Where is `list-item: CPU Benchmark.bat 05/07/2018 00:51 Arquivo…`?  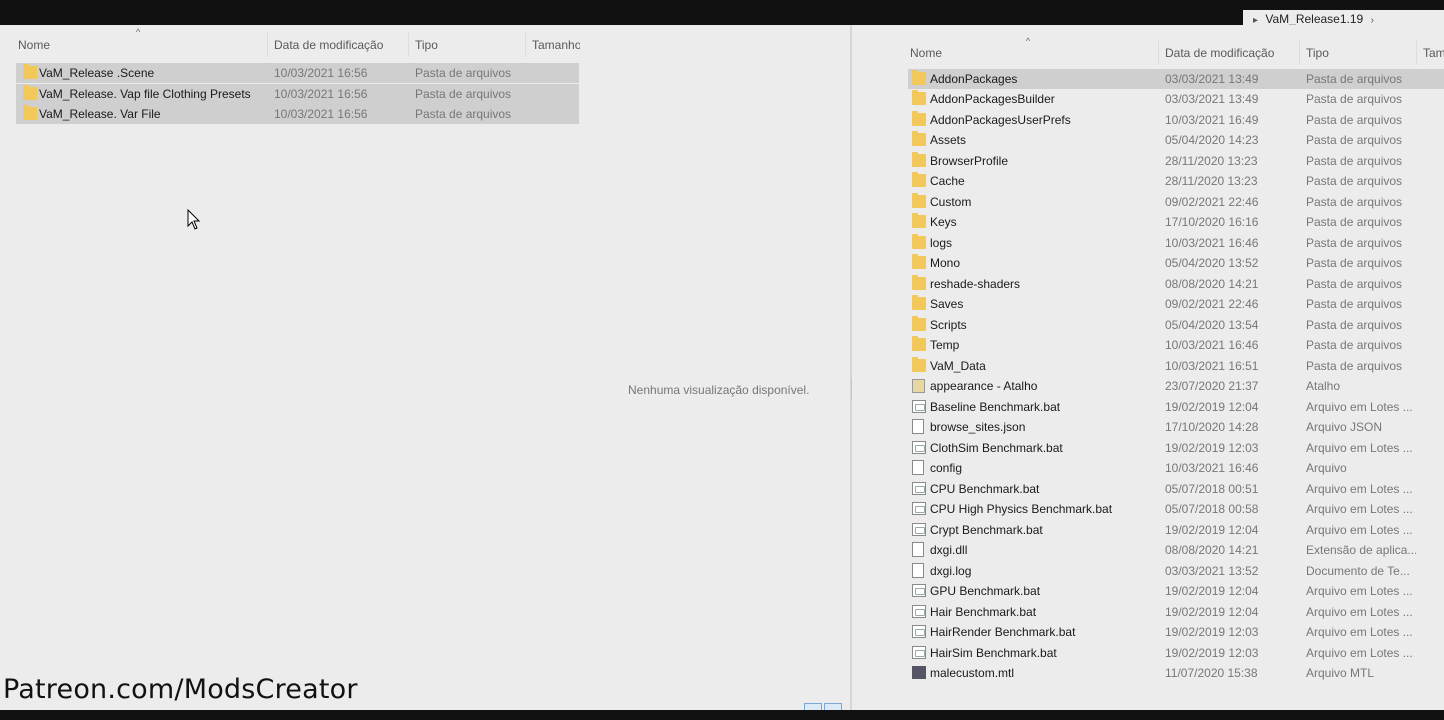 list-item: CPU Benchmark.bat 05/07/2018 00:51 Arquivo… is located at coordinates (1176, 489).